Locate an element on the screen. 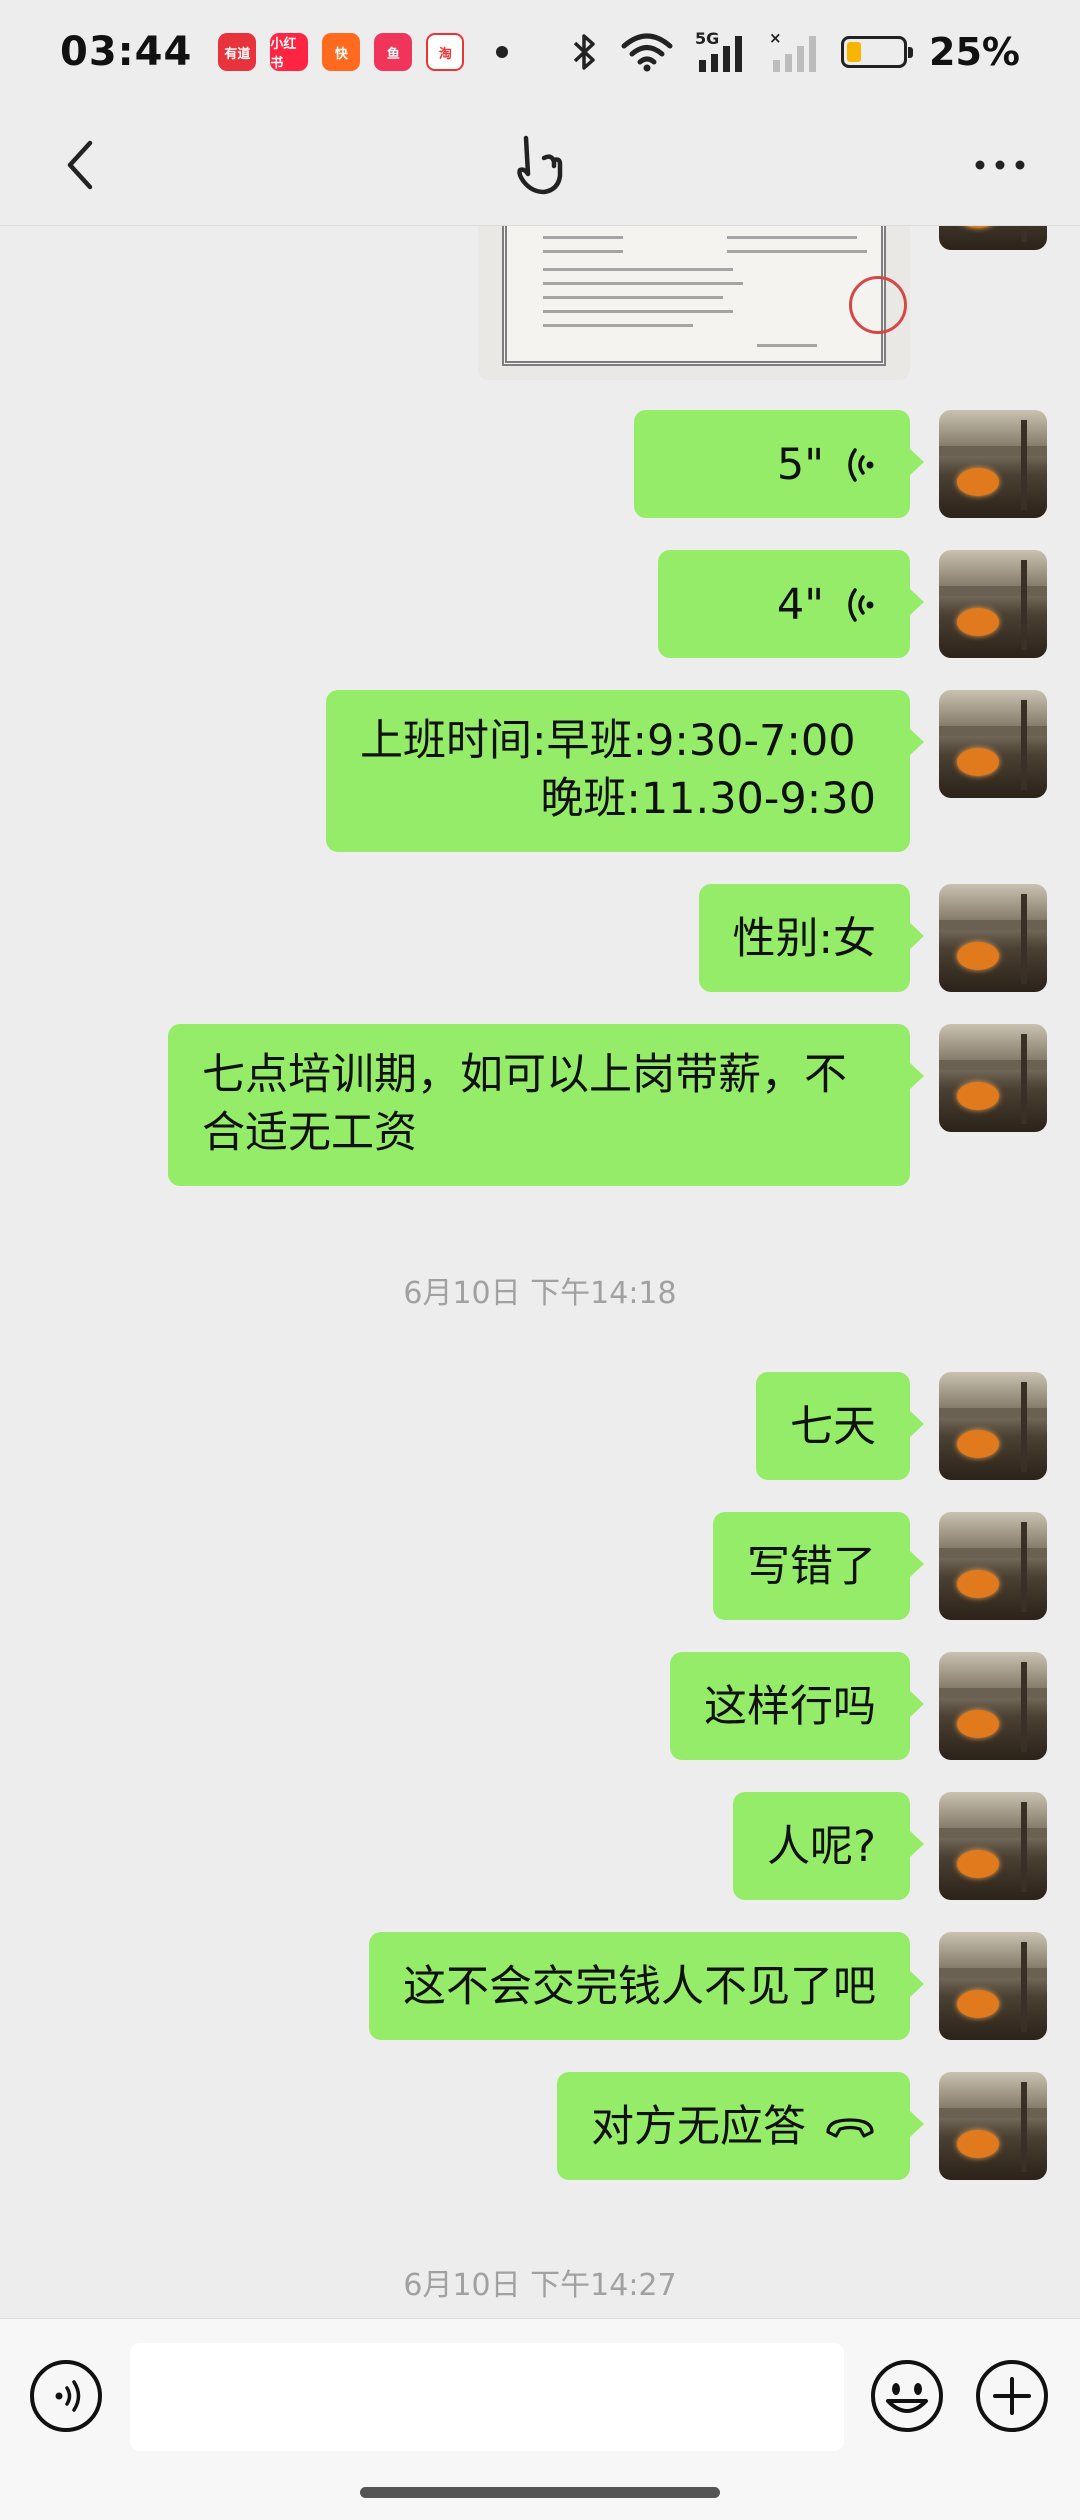  message-call: 对方无应答 is located at coordinates (540, 2126).